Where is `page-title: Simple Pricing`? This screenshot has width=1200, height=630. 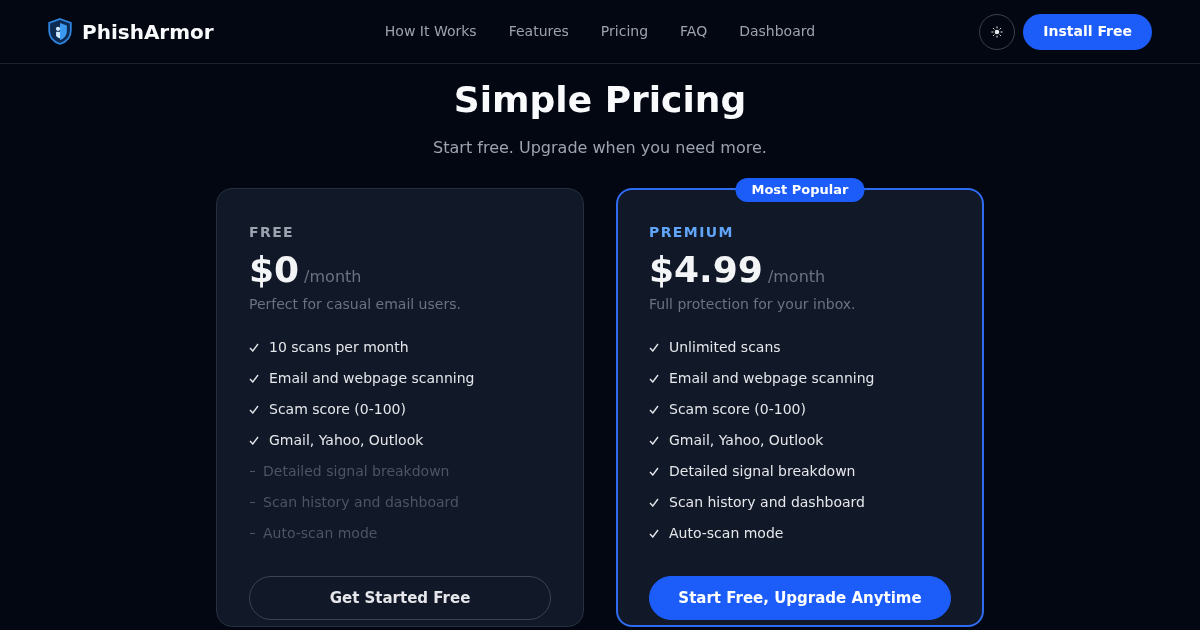 page-title: Simple Pricing is located at coordinates (600, 100).